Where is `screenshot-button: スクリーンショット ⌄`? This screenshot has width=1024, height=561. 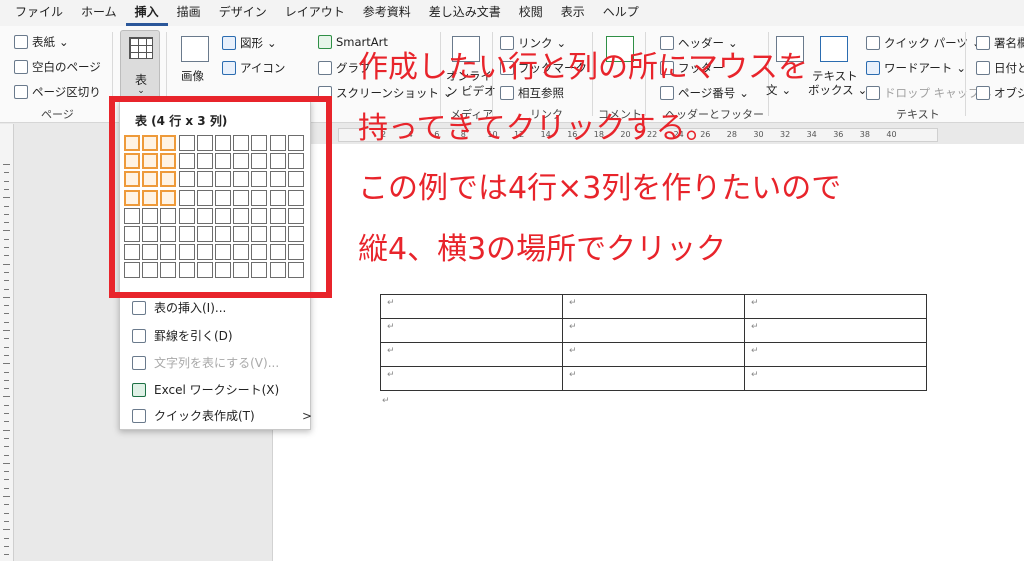 screenshot-button: スクリーンショット ⌄ is located at coordinates (385, 93).